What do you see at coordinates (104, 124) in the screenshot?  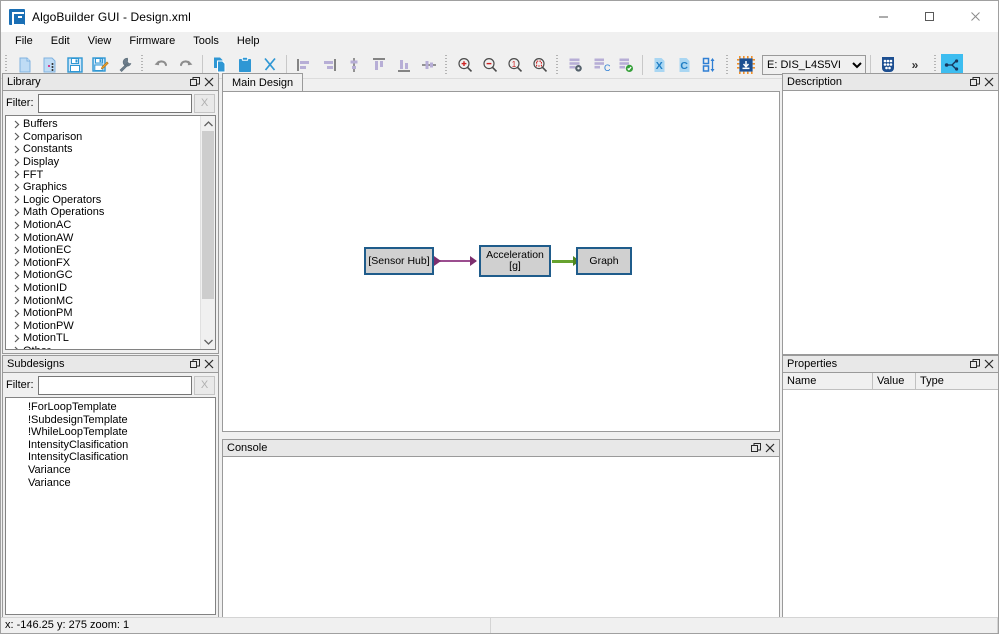 I see `library-tree-item: Buffers` at bounding box center [104, 124].